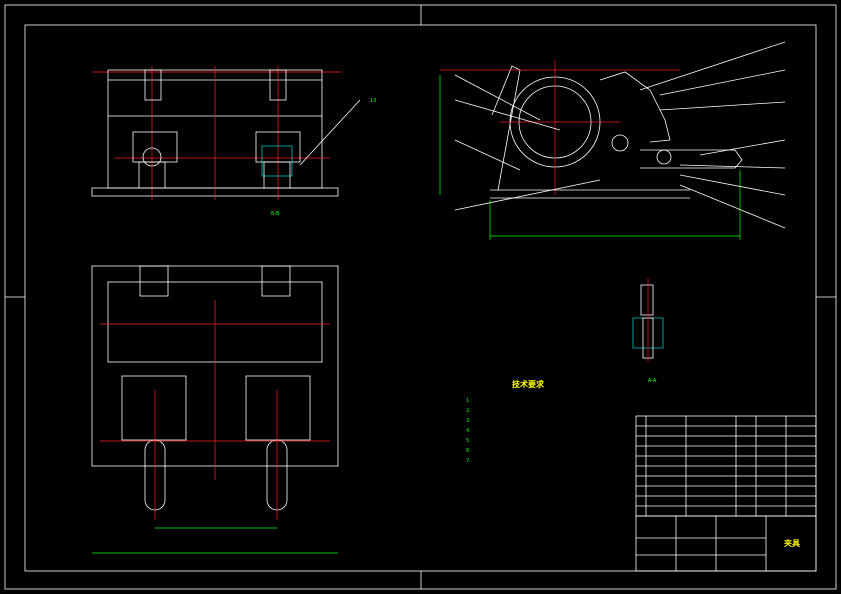 The width and height of the screenshot is (841, 594). What do you see at coordinates (468, 421) in the screenshot?
I see `note-line: 3.` at bounding box center [468, 421].